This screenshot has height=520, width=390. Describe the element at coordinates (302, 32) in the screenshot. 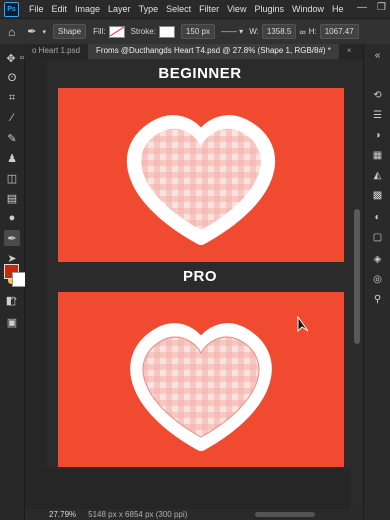

I see `link-icon: ∞` at that location.